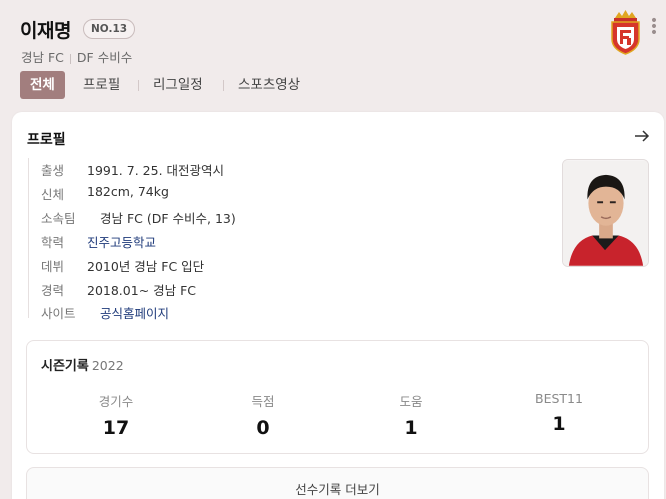  What do you see at coordinates (42, 85) in the screenshot?
I see `tab-all: 전체` at bounding box center [42, 85].